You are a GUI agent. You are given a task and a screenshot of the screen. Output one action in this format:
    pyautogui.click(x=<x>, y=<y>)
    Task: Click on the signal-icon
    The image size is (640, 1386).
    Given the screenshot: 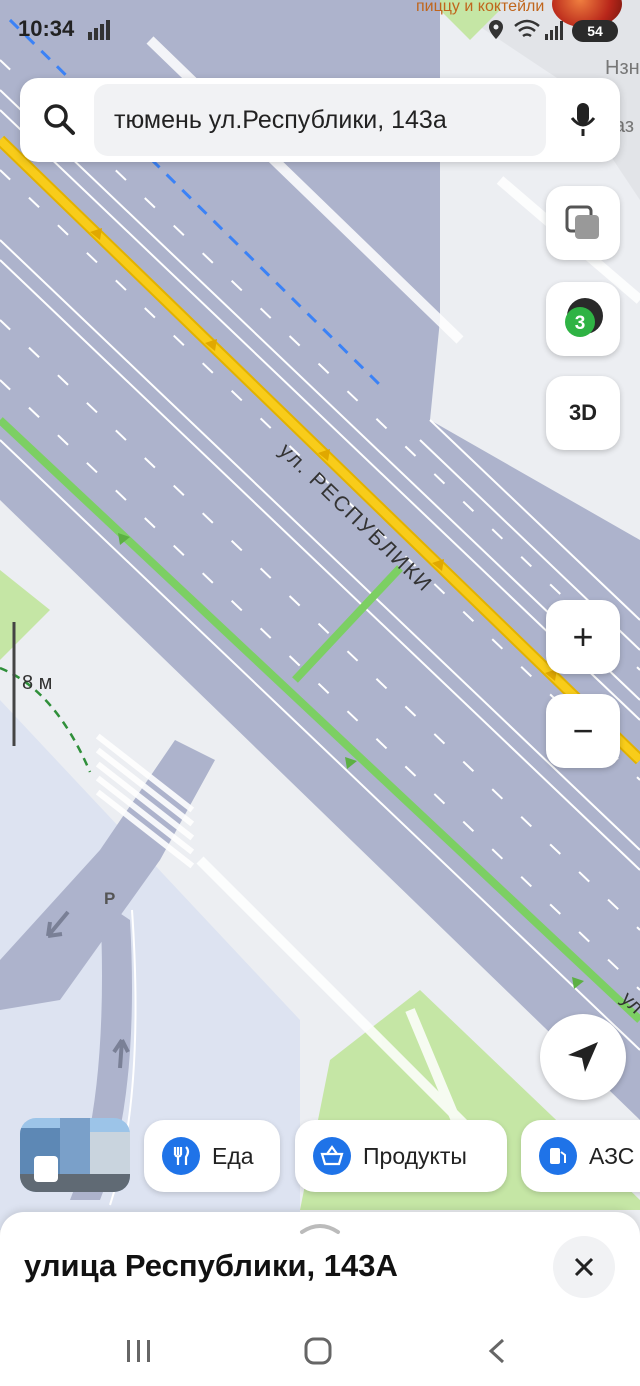 What is the action you would take?
    pyautogui.click(x=99, y=30)
    